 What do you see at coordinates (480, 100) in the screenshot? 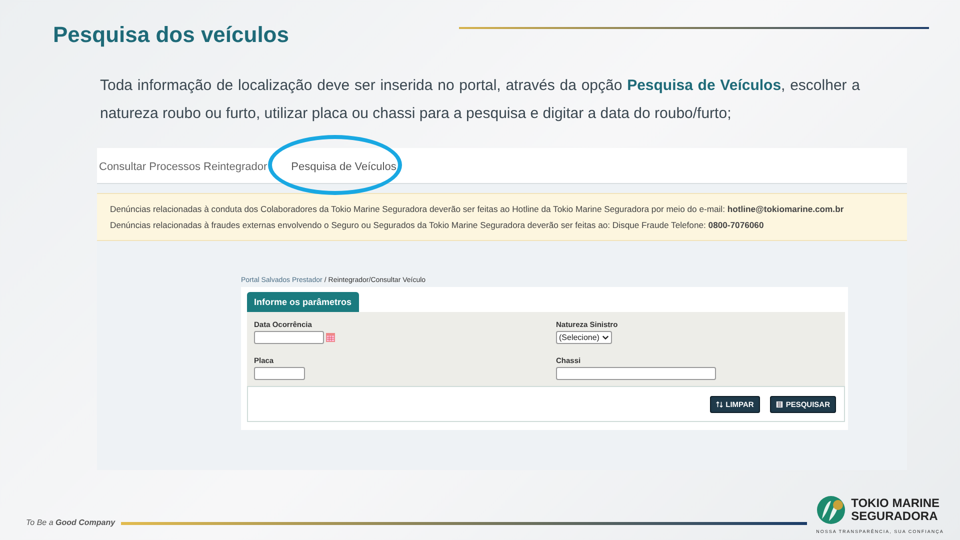
I see `instruction-paragraph: Toda informação de localização deve ser inserida no portal, através da opção Pesquisa de Veículos, escolher a natureza roubo ou furto, utilizar placa ou chassi para a pesquisa e digitar a data do roubo/furto;` at bounding box center [480, 100].